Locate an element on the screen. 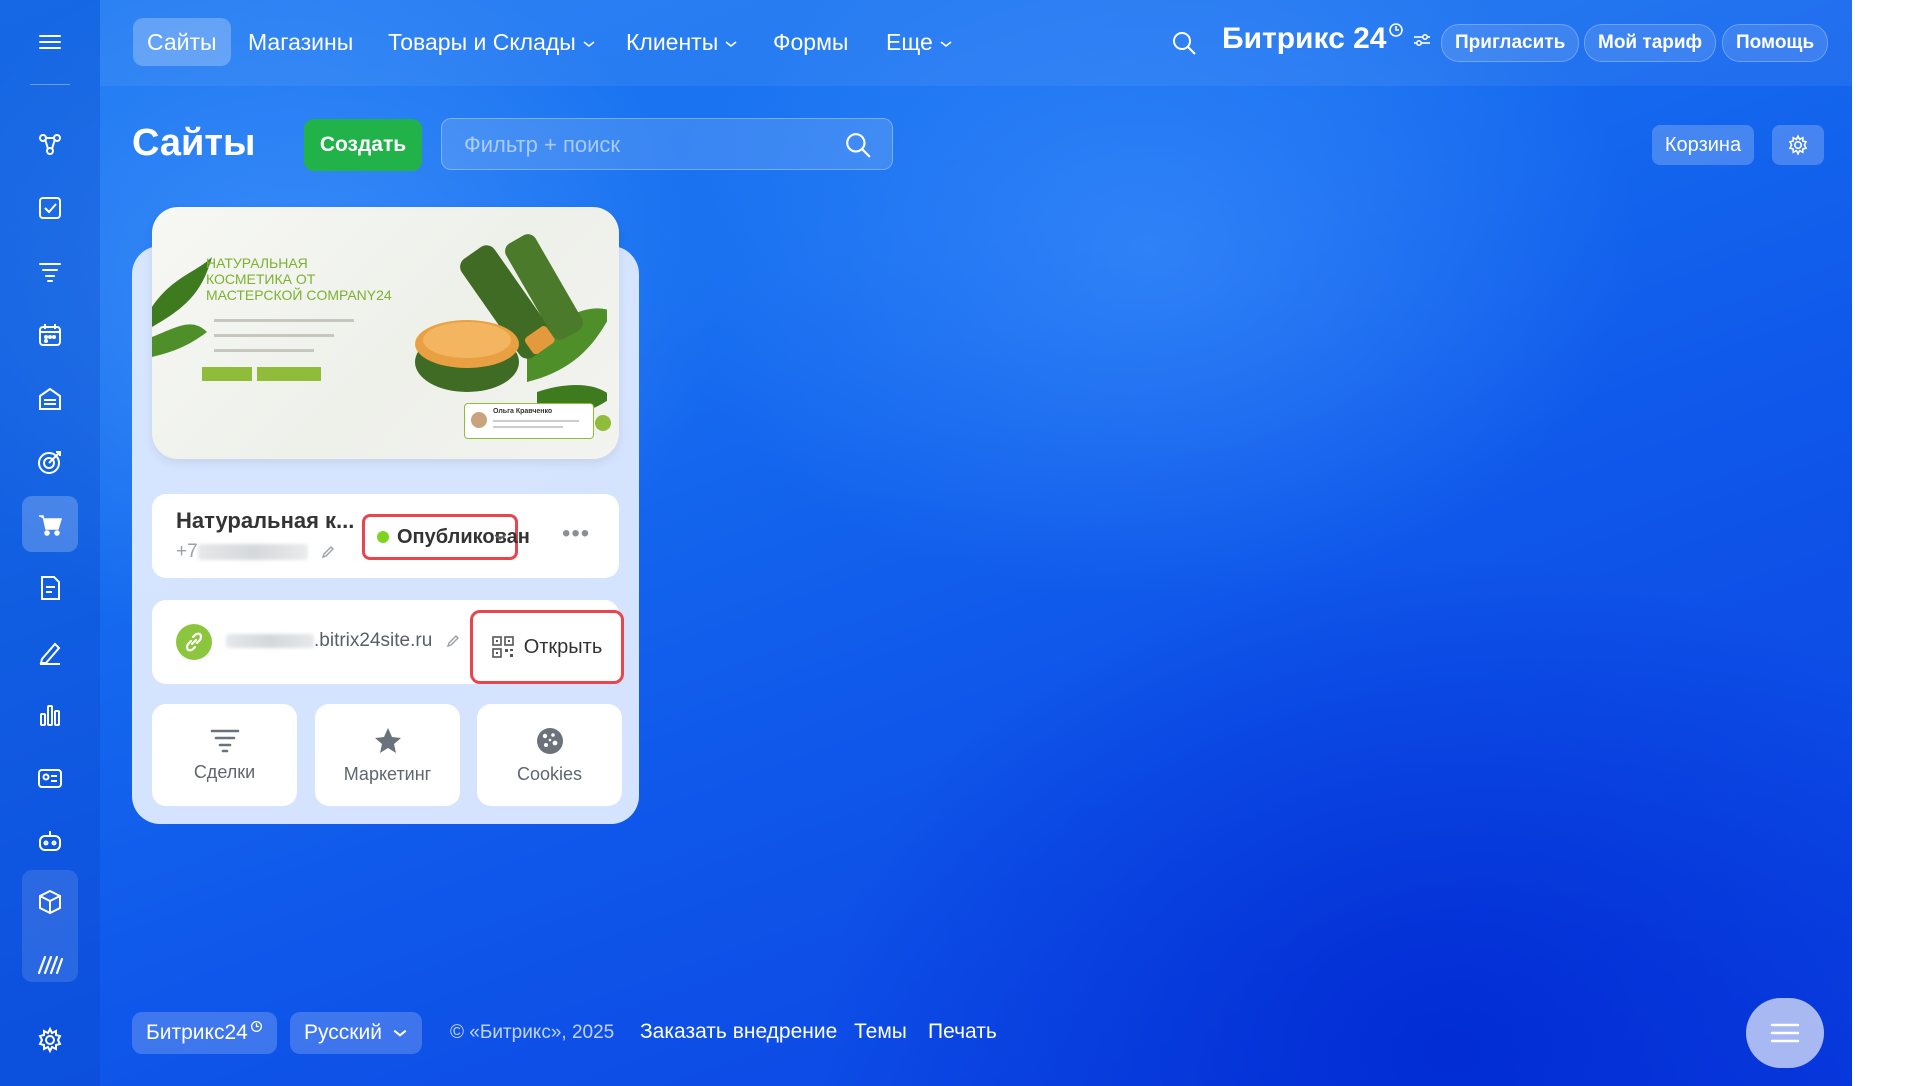 The width and height of the screenshot is (1926, 1086). tab-sites: Сайты is located at coordinates (182, 42).